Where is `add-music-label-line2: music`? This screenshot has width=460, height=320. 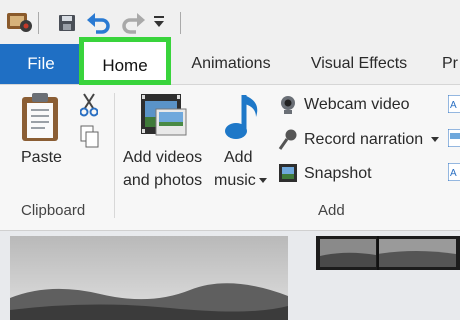
add-music-label-line2: music is located at coordinates (235, 181).